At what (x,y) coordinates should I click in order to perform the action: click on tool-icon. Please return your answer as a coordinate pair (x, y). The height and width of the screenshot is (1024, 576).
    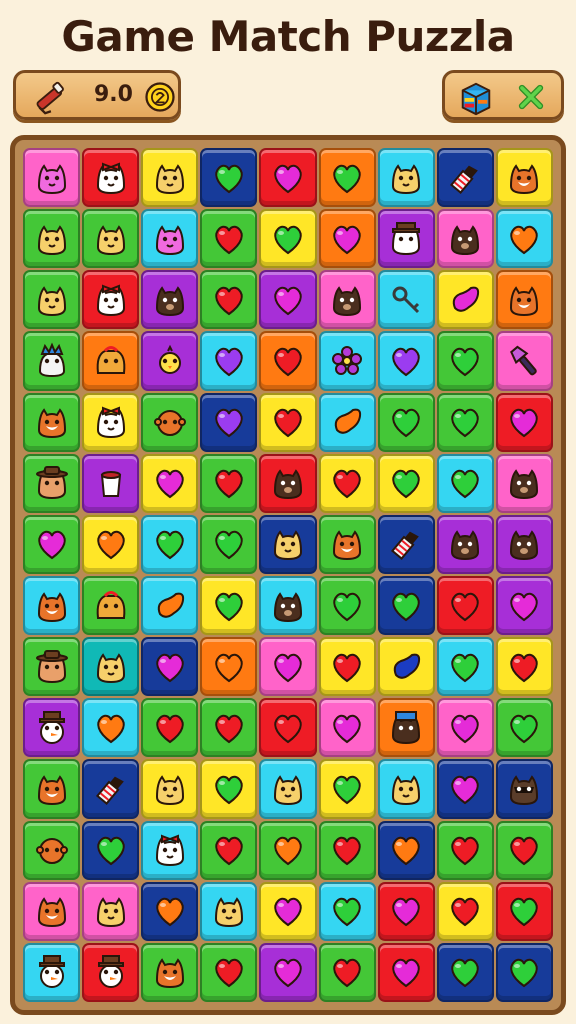
    Looking at the image, I should click on (49, 98).